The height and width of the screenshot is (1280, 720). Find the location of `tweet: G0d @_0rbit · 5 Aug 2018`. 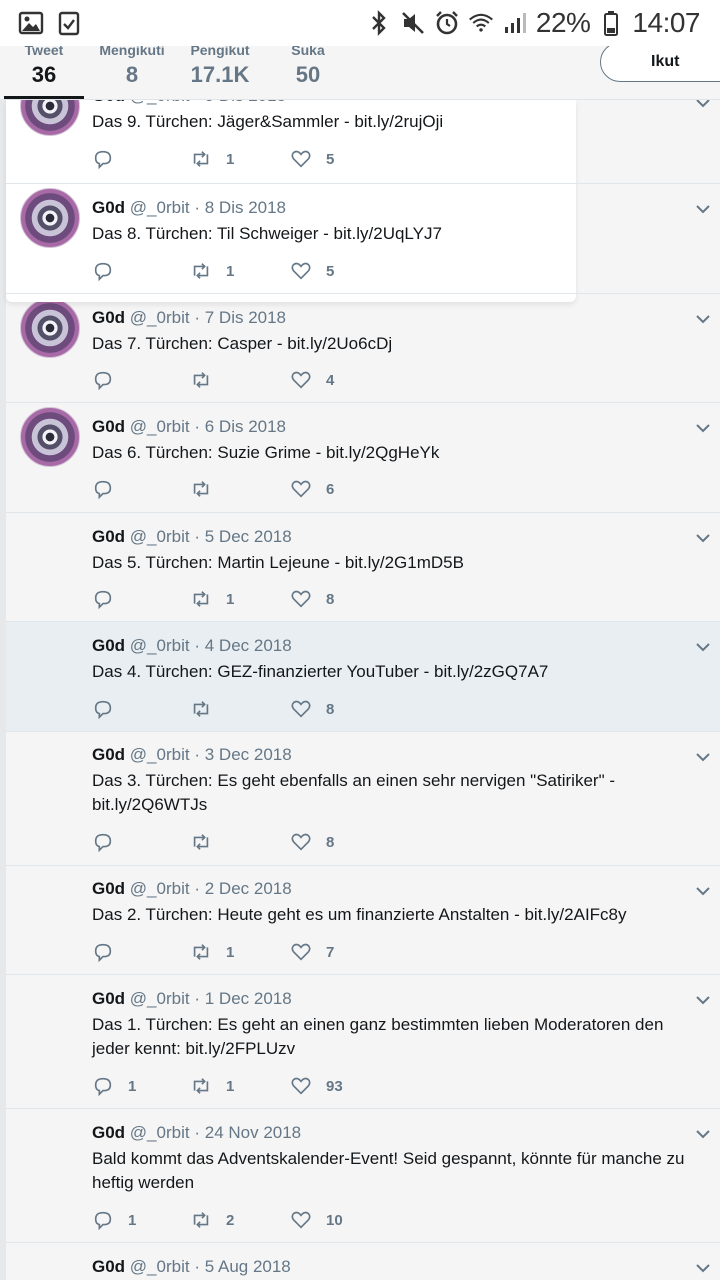

tweet: G0d @_0rbit · 5 Aug 2018 is located at coordinates (363, 1261).